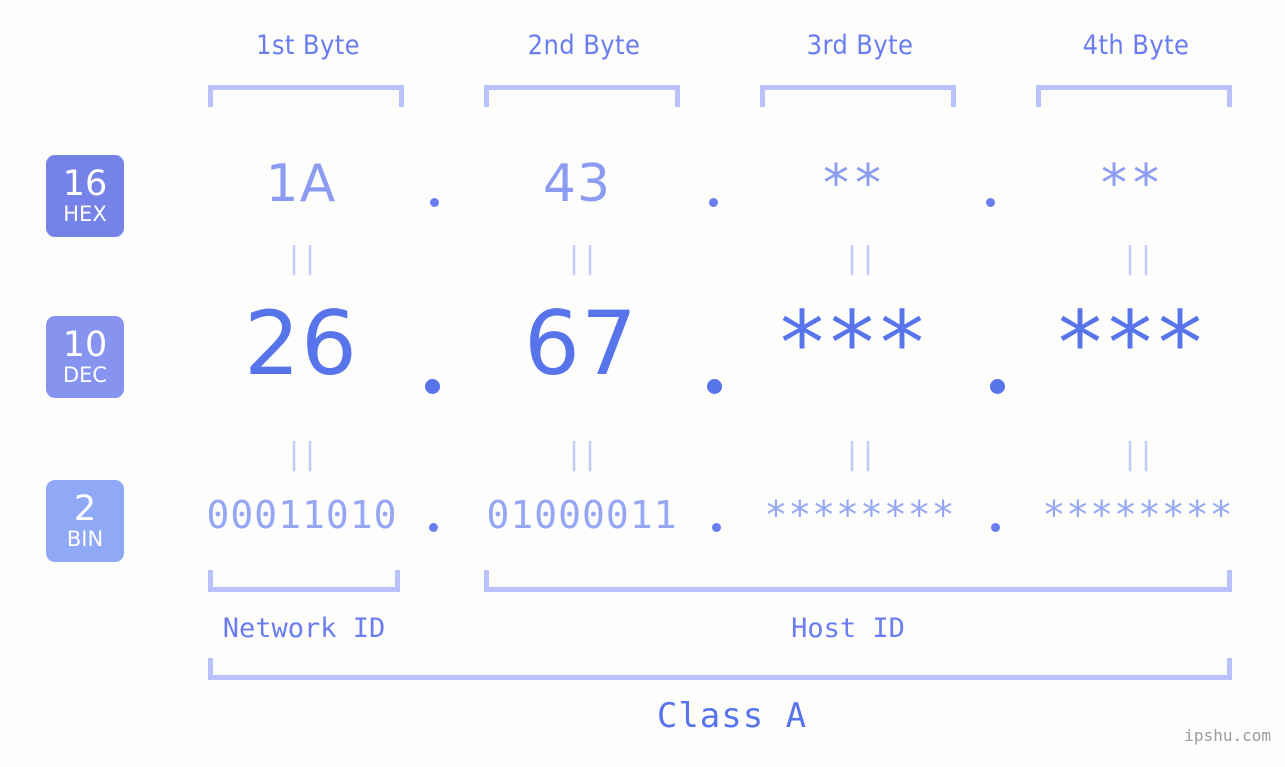 This screenshot has width=1285, height=767. I want to click on radix-badge-dec-number: 10, so click(85, 345).